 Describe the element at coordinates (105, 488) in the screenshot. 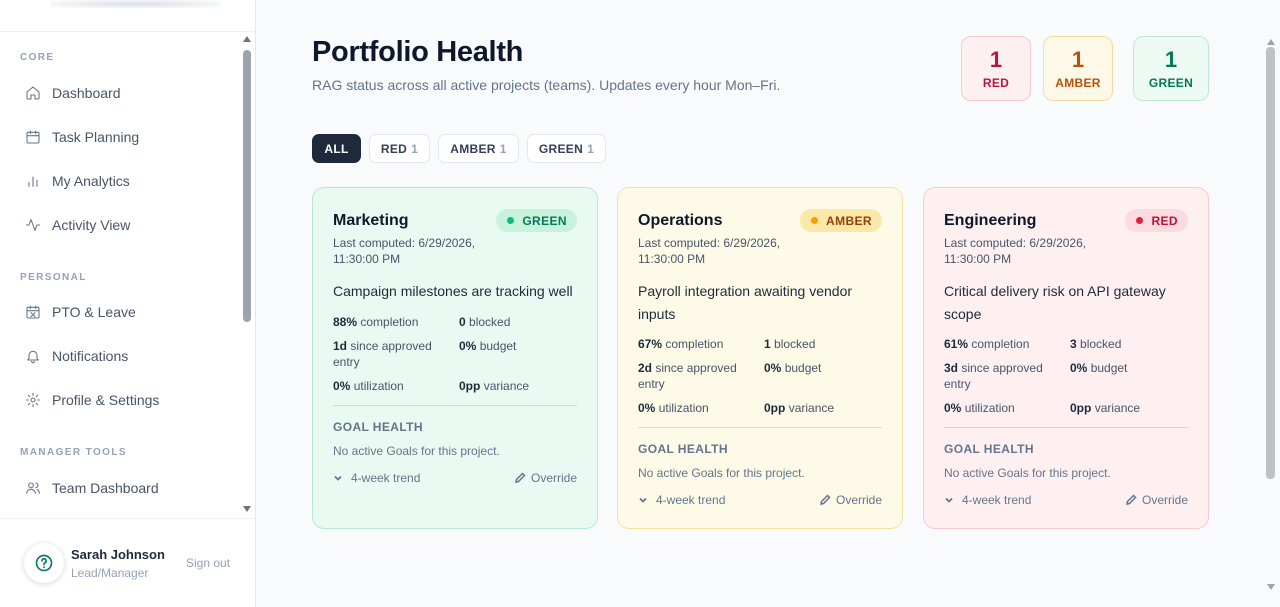

I see `sidebar-item-label: Team Dashboard` at that location.